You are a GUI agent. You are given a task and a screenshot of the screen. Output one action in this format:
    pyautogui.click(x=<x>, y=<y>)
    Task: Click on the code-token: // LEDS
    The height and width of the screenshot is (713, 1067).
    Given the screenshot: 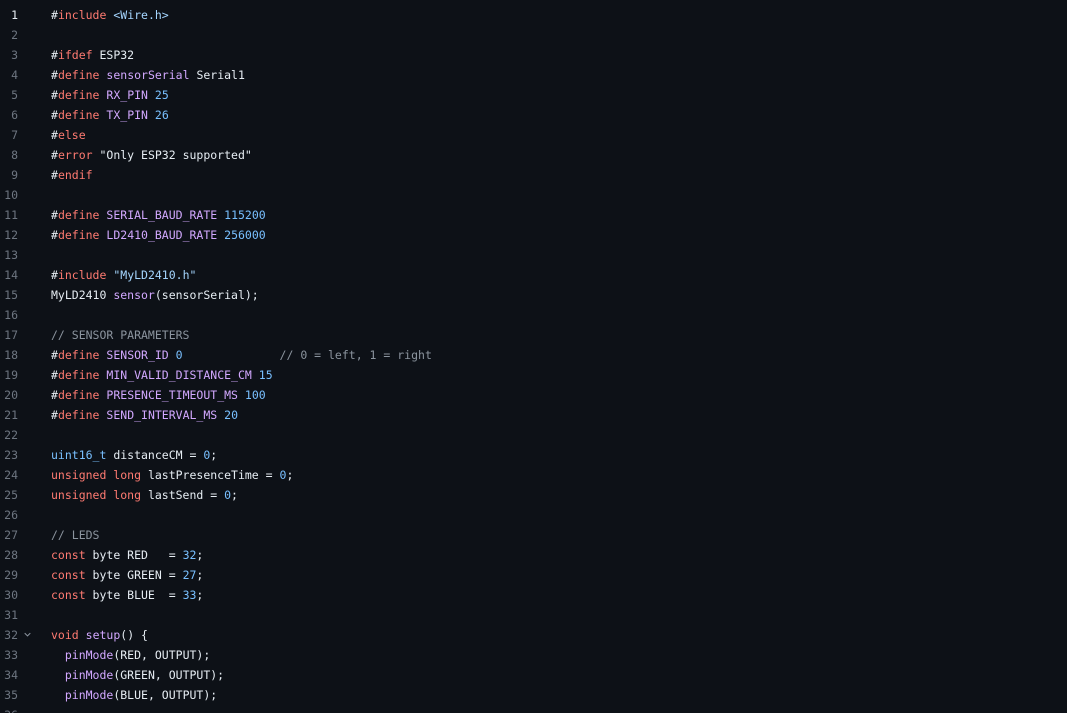 What is the action you would take?
    pyautogui.click(x=75, y=535)
    